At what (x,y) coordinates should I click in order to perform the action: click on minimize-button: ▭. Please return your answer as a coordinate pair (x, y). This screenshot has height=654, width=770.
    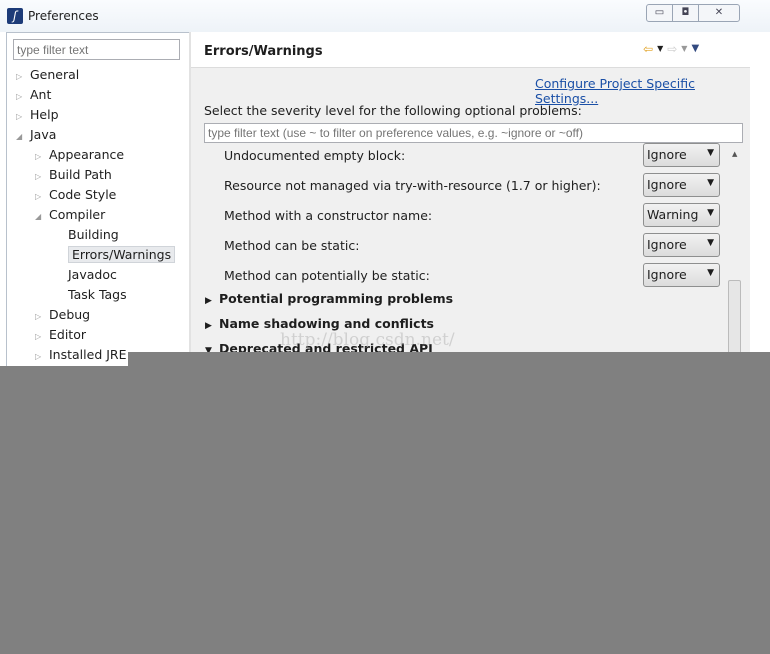
    Looking at the image, I should click on (660, 13).